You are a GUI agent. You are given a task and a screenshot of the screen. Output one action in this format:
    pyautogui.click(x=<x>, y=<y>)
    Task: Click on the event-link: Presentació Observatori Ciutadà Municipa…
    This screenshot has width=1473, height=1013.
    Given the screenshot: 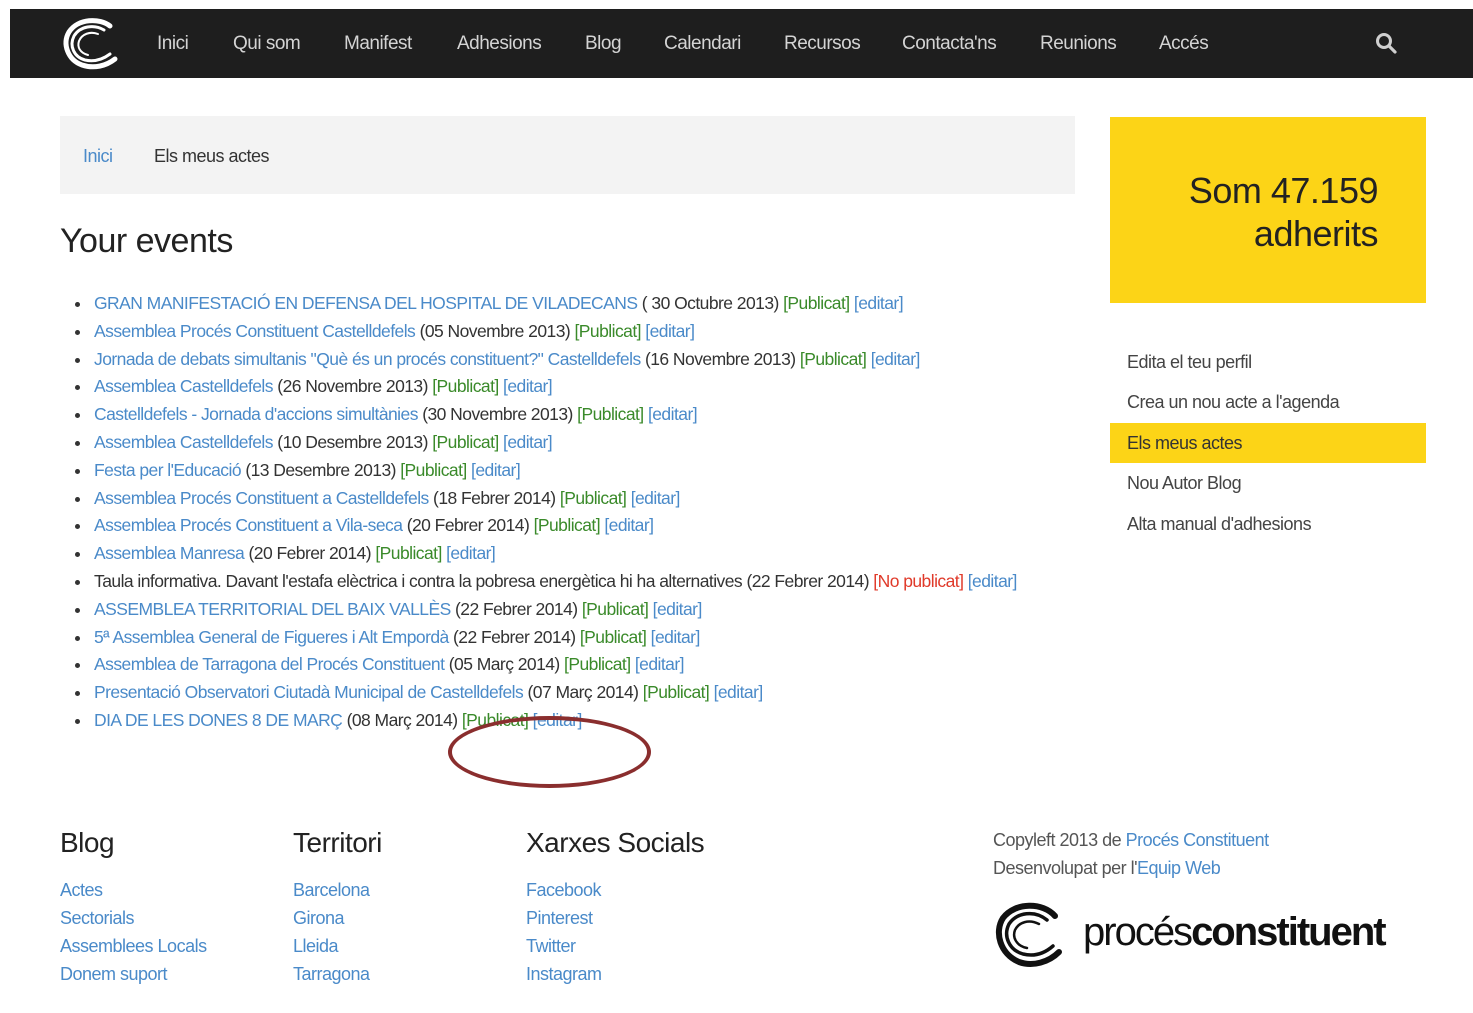 What is the action you would take?
    pyautogui.click(x=309, y=692)
    